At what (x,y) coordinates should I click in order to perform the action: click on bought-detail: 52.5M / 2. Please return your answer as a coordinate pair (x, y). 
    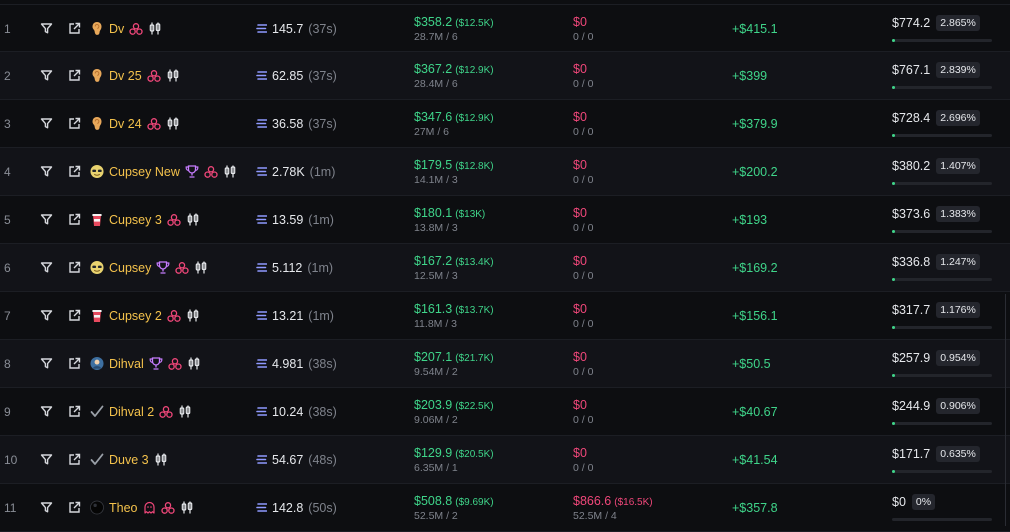
    Looking at the image, I should click on (436, 515).